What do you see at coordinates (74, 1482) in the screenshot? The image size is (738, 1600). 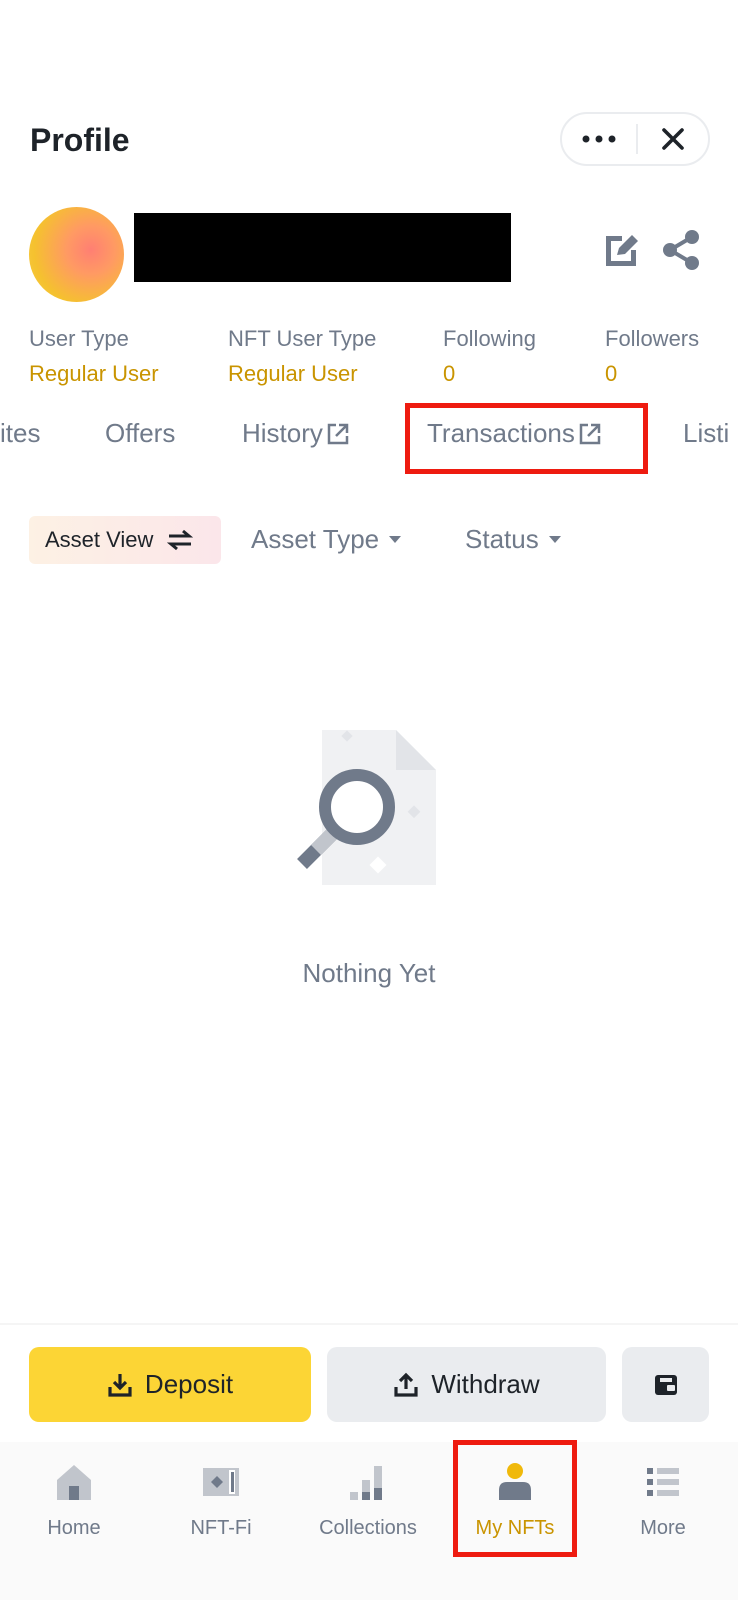 I see `home-icon` at bounding box center [74, 1482].